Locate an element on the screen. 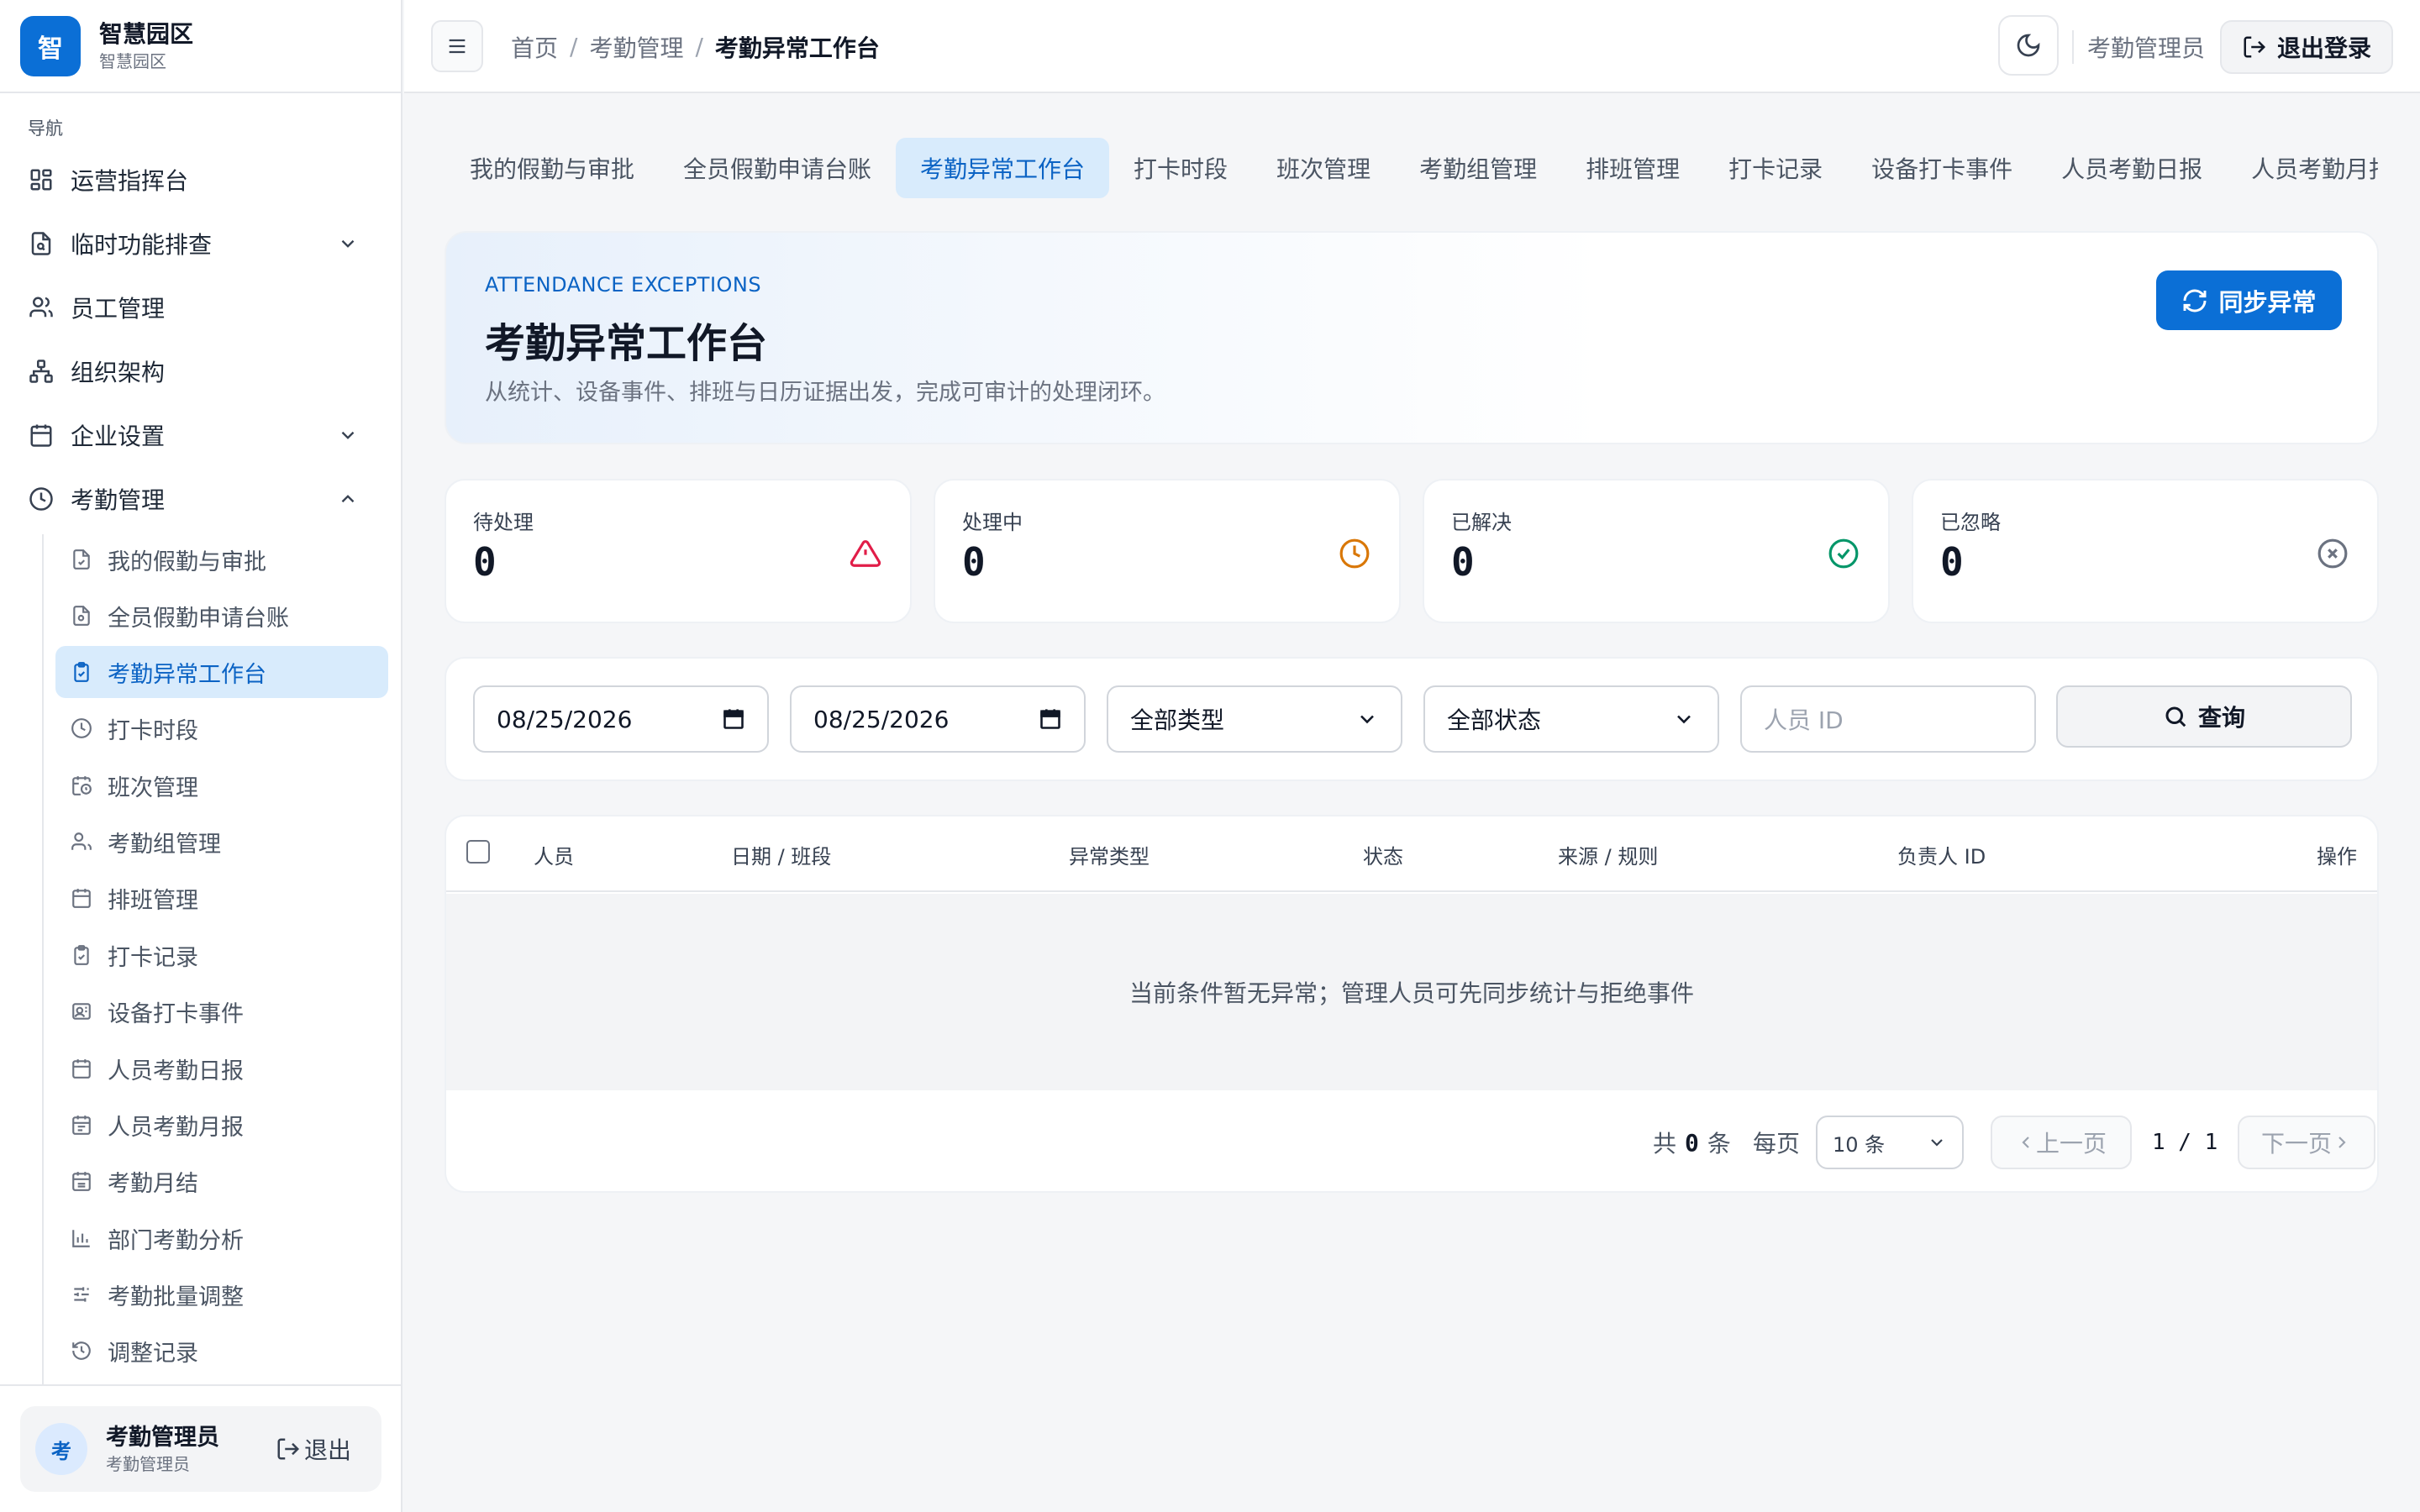  check-circle-icon is located at coordinates (1844, 554).